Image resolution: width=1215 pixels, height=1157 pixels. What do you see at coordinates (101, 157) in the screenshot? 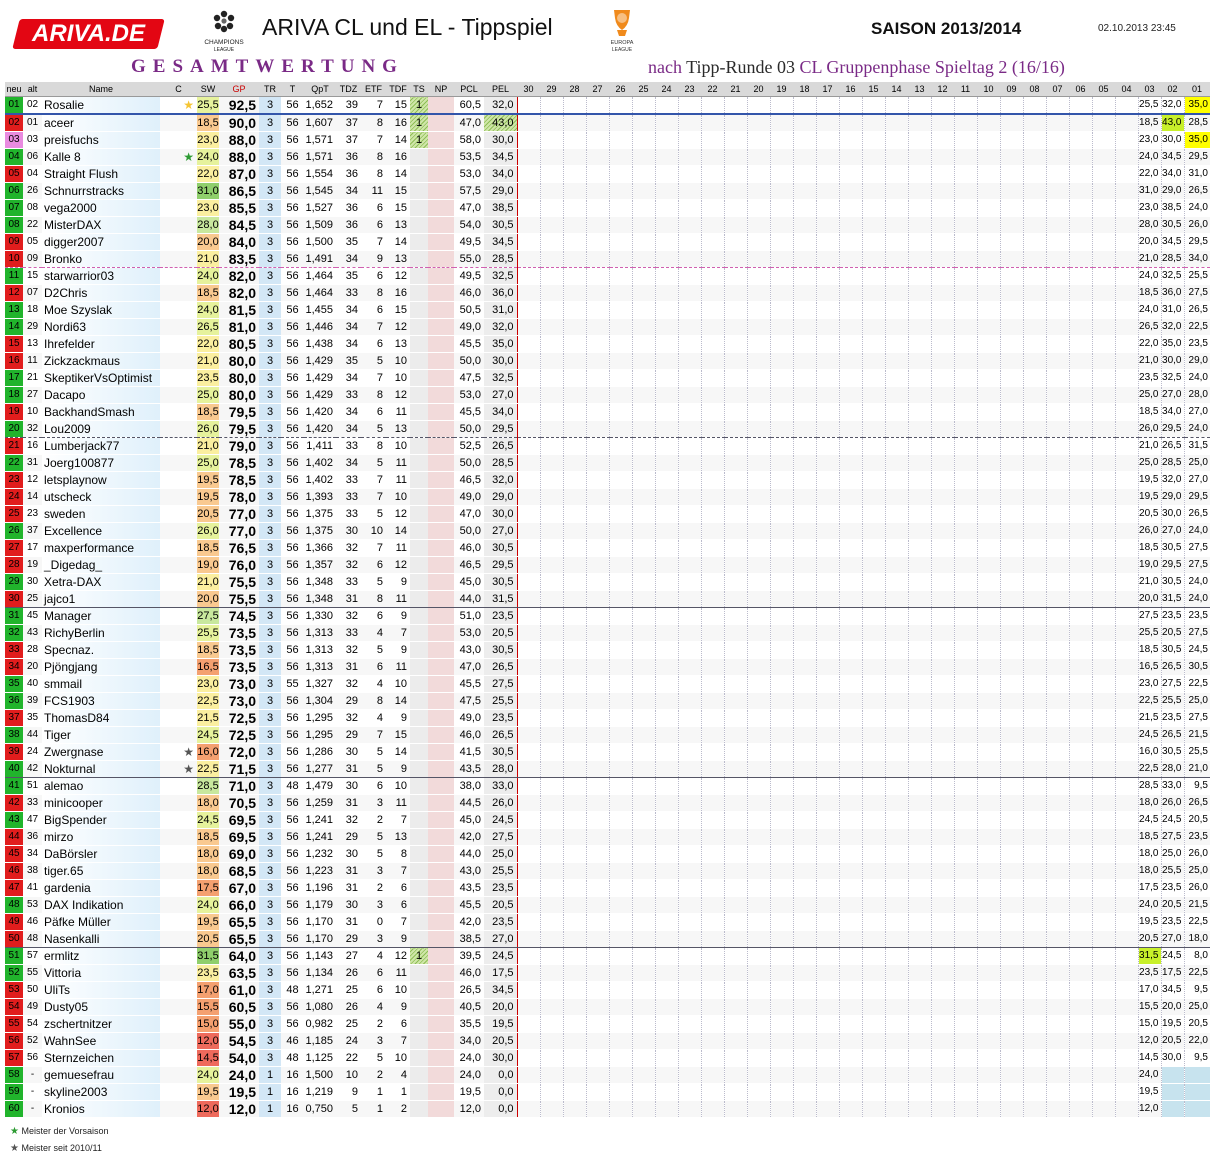
I see `player-name: Kalle 8` at bounding box center [101, 157].